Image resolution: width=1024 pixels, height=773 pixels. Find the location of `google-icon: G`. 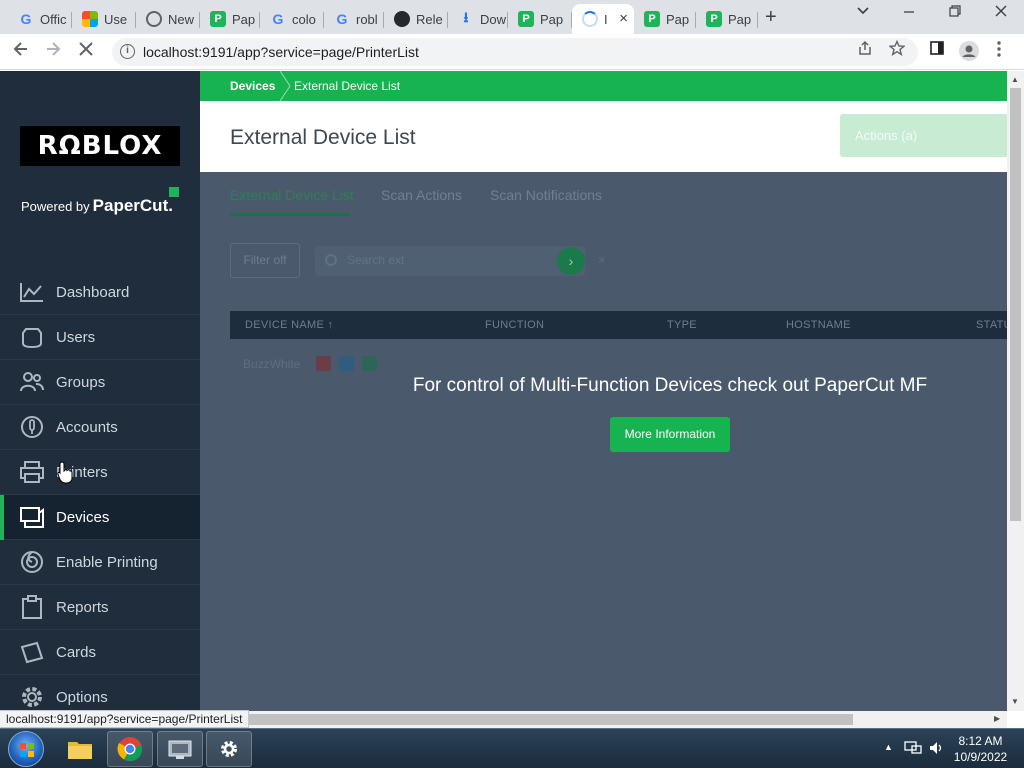

google-icon: G is located at coordinates (278, 19).